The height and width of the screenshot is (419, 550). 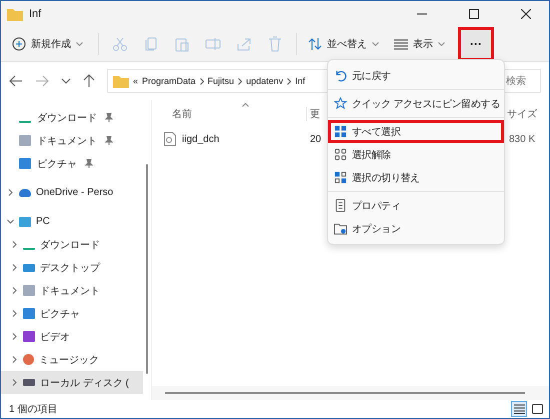 I want to click on view-button: 表示, so click(x=419, y=44).